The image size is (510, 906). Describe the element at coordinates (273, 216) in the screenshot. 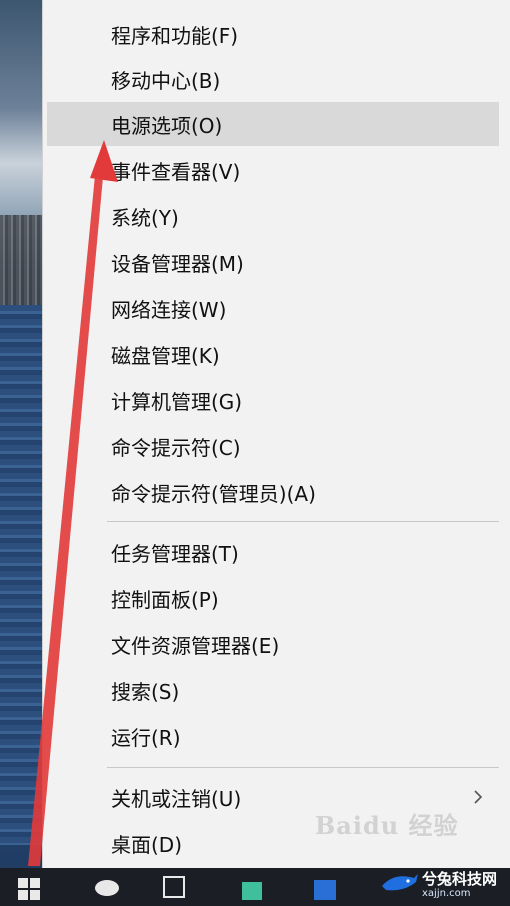

I see `menu-item-system: 系统(Y)` at that location.